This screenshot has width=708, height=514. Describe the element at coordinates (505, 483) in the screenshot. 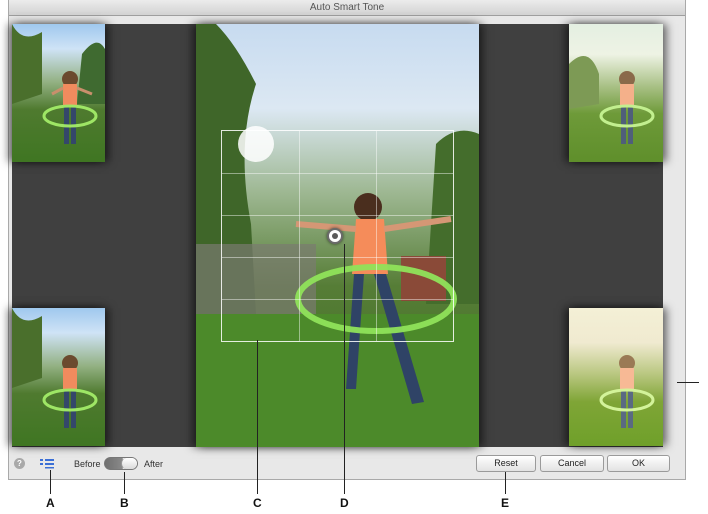

I see `callout-line-e` at that location.